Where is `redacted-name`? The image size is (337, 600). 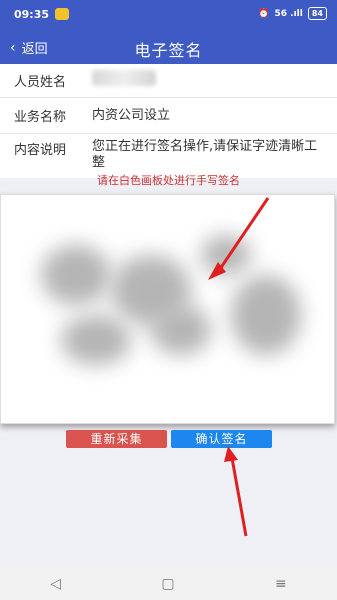 redacted-name is located at coordinates (124, 78).